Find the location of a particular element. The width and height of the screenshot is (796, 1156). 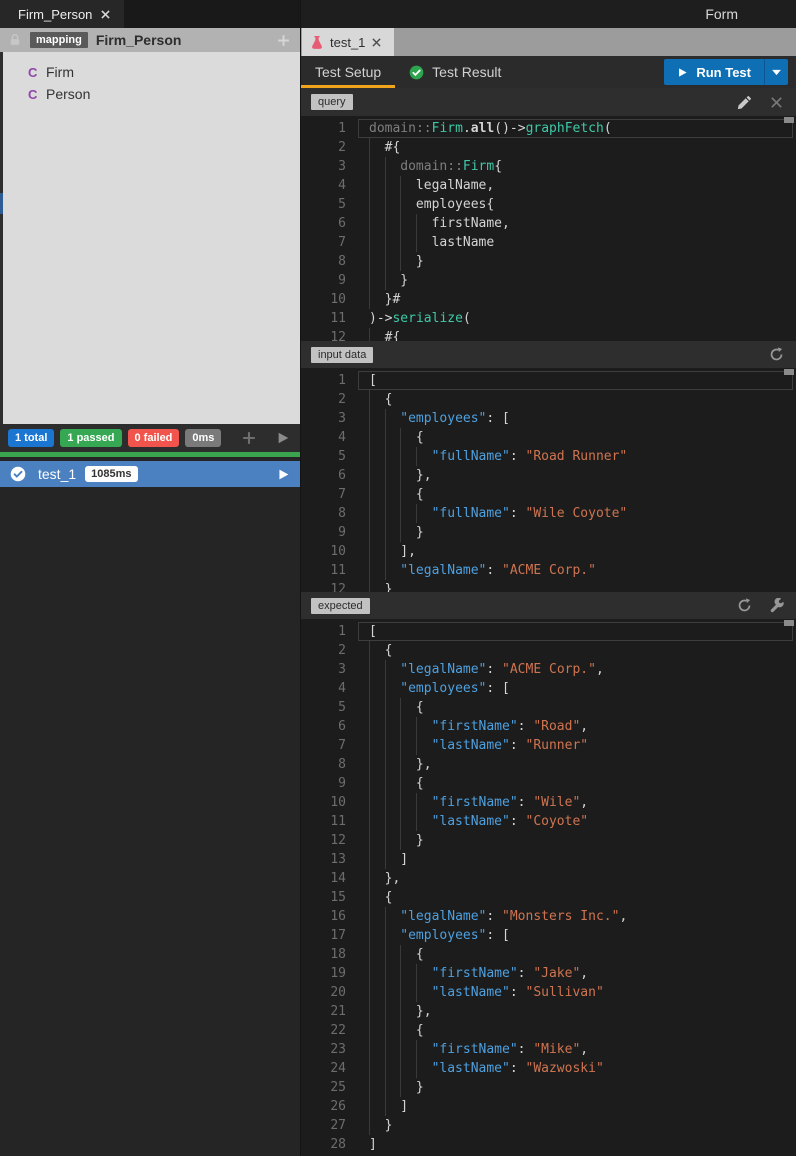

result-passed-check-icon is located at coordinates (416, 72).